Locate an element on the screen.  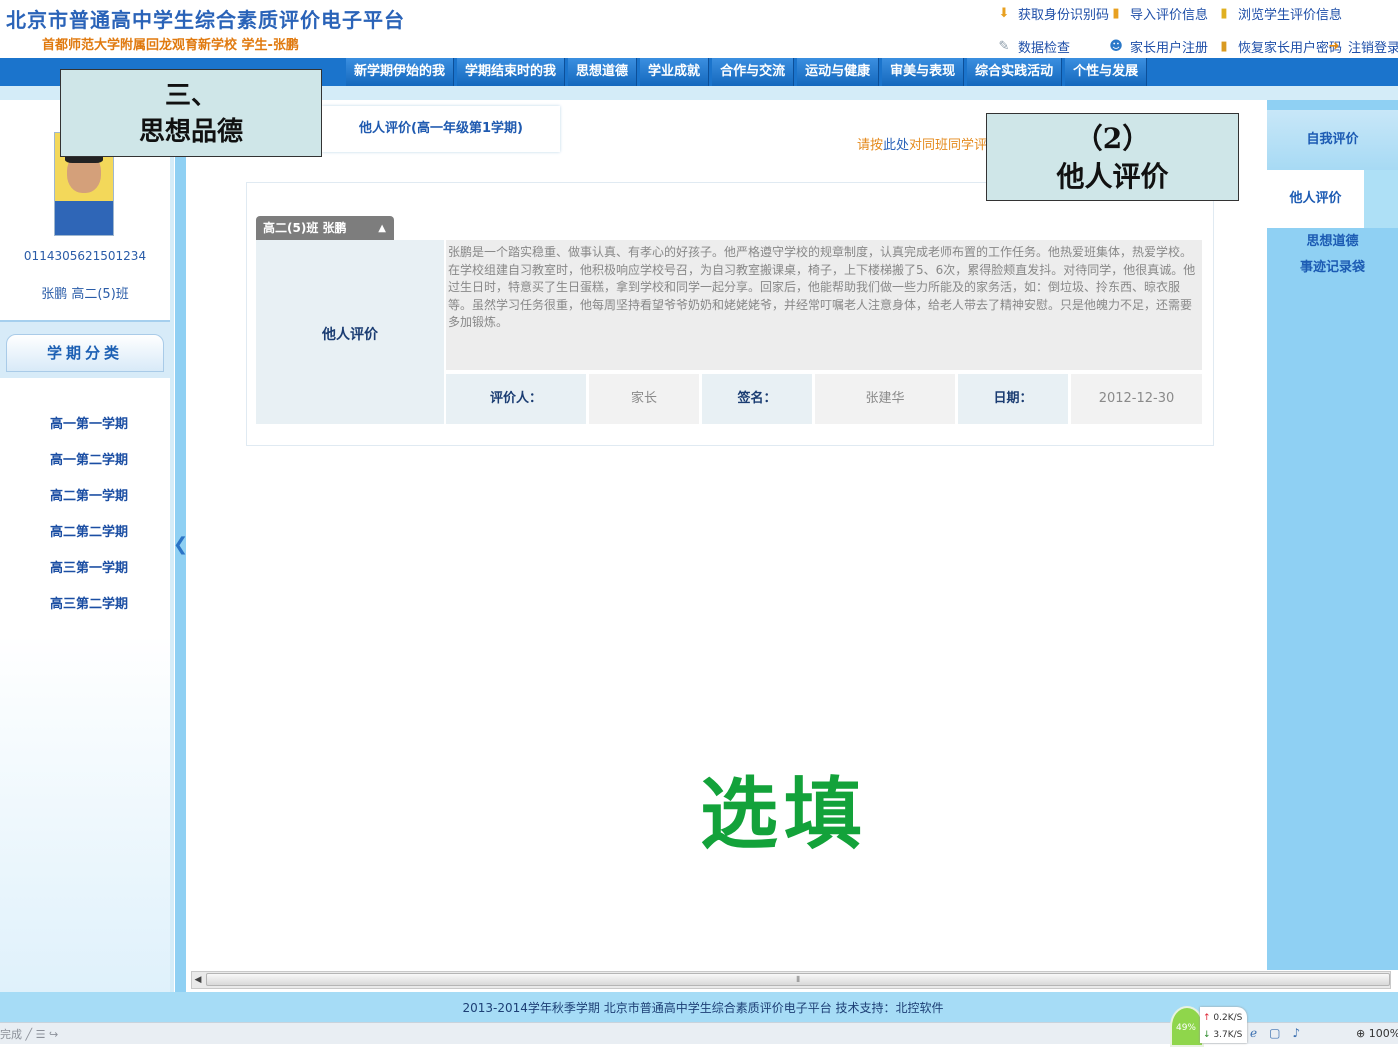
collapse-up-icon: ▲ is located at coordinates (382, 229).